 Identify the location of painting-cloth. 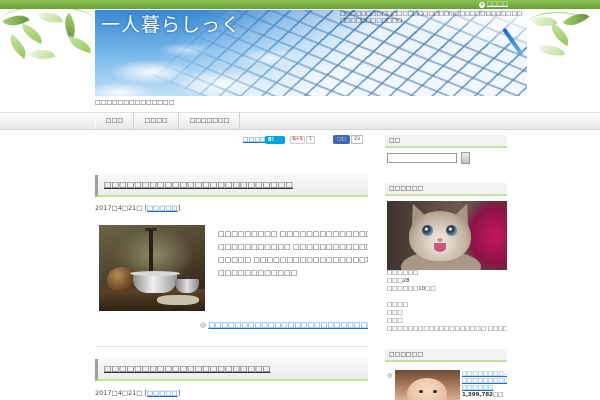
(178, 300).